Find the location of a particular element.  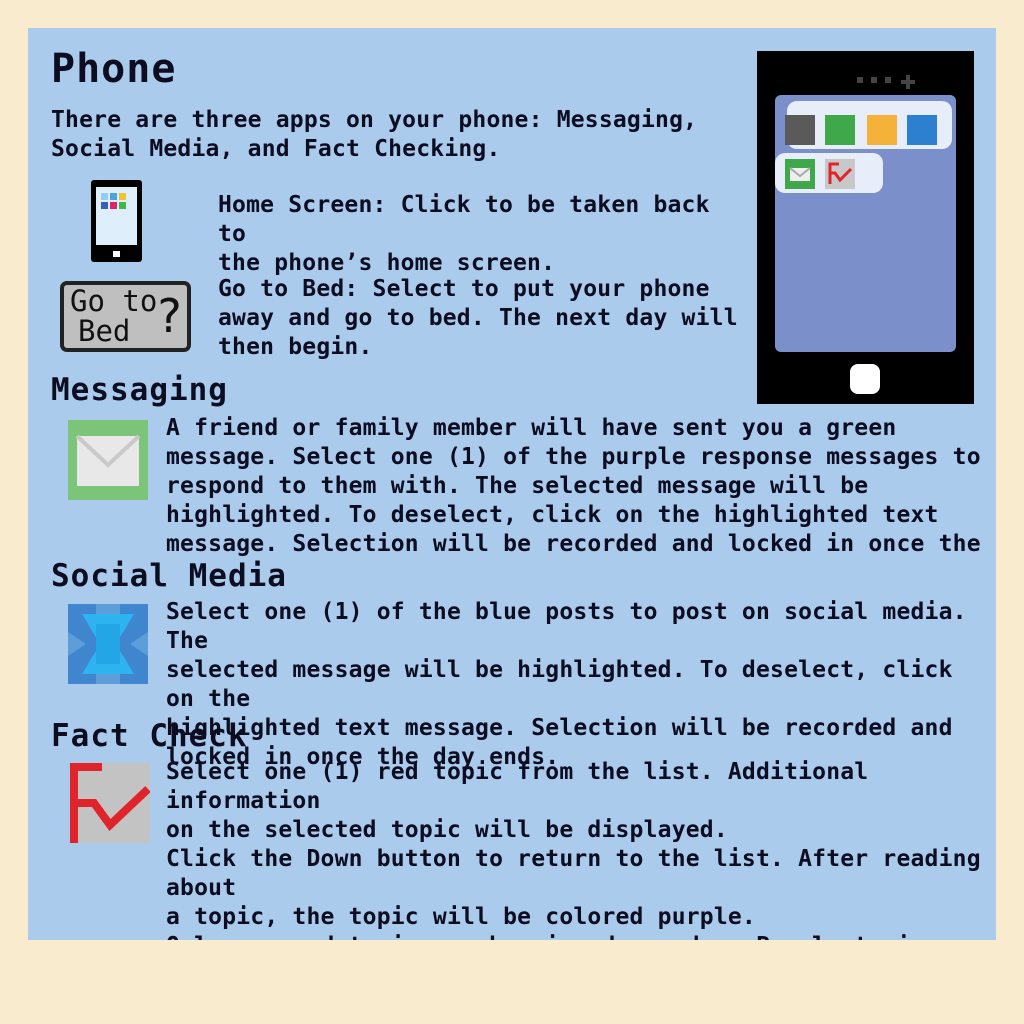

social-media-icon is located at coordinates (108, 646).